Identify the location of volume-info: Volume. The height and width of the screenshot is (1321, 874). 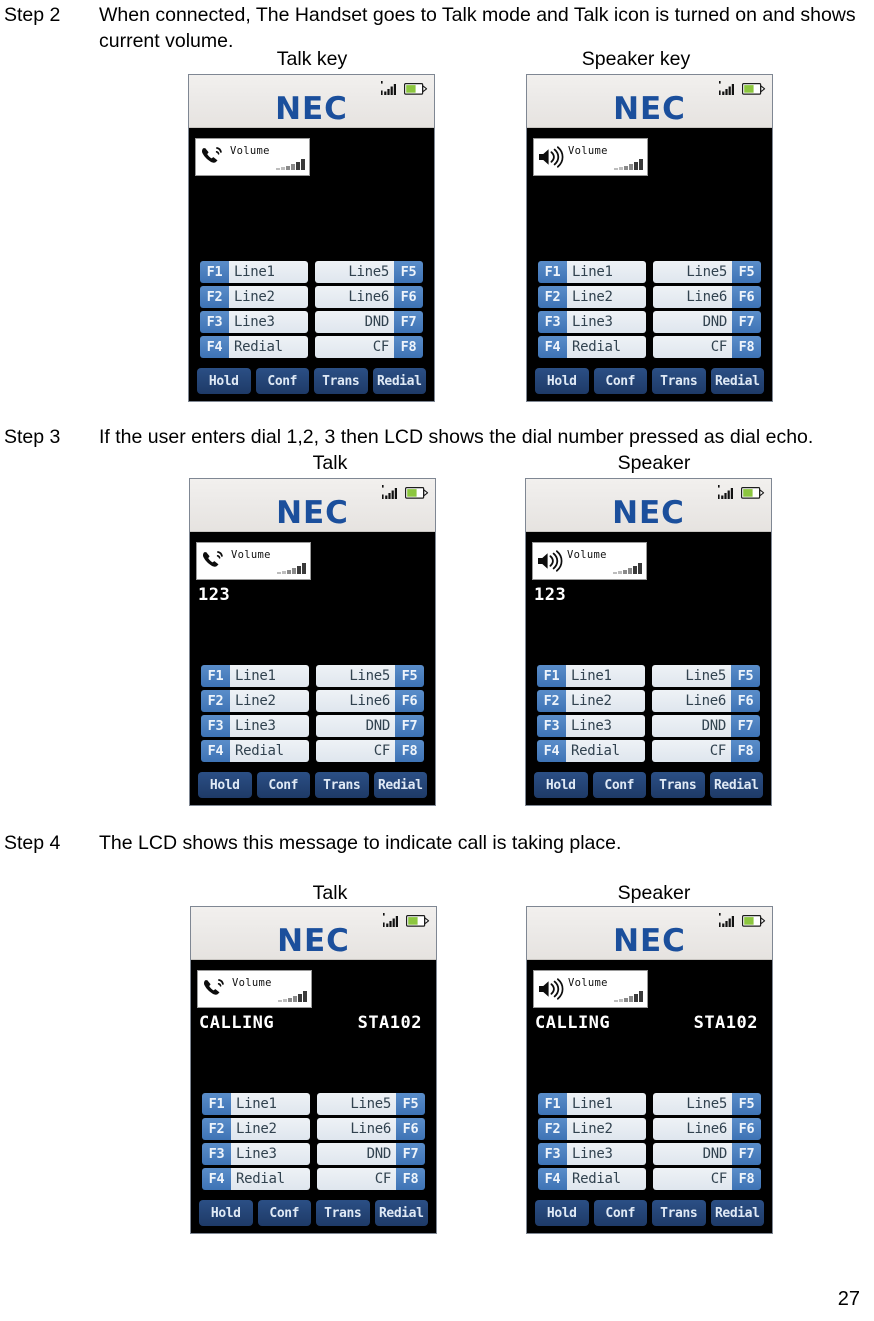
(607, 989).